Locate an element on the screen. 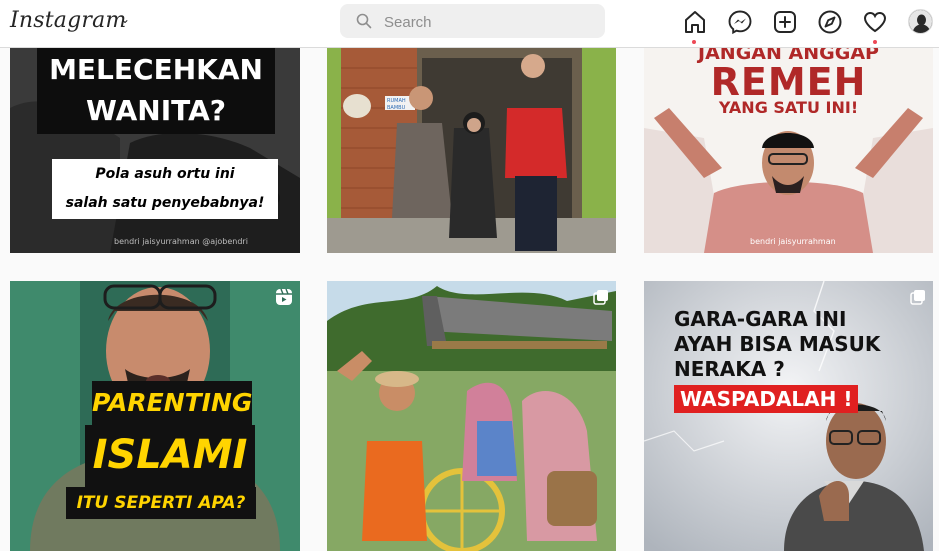  top-navigation-bar: Instagram ⌄ is located at coordinates (469, 24).